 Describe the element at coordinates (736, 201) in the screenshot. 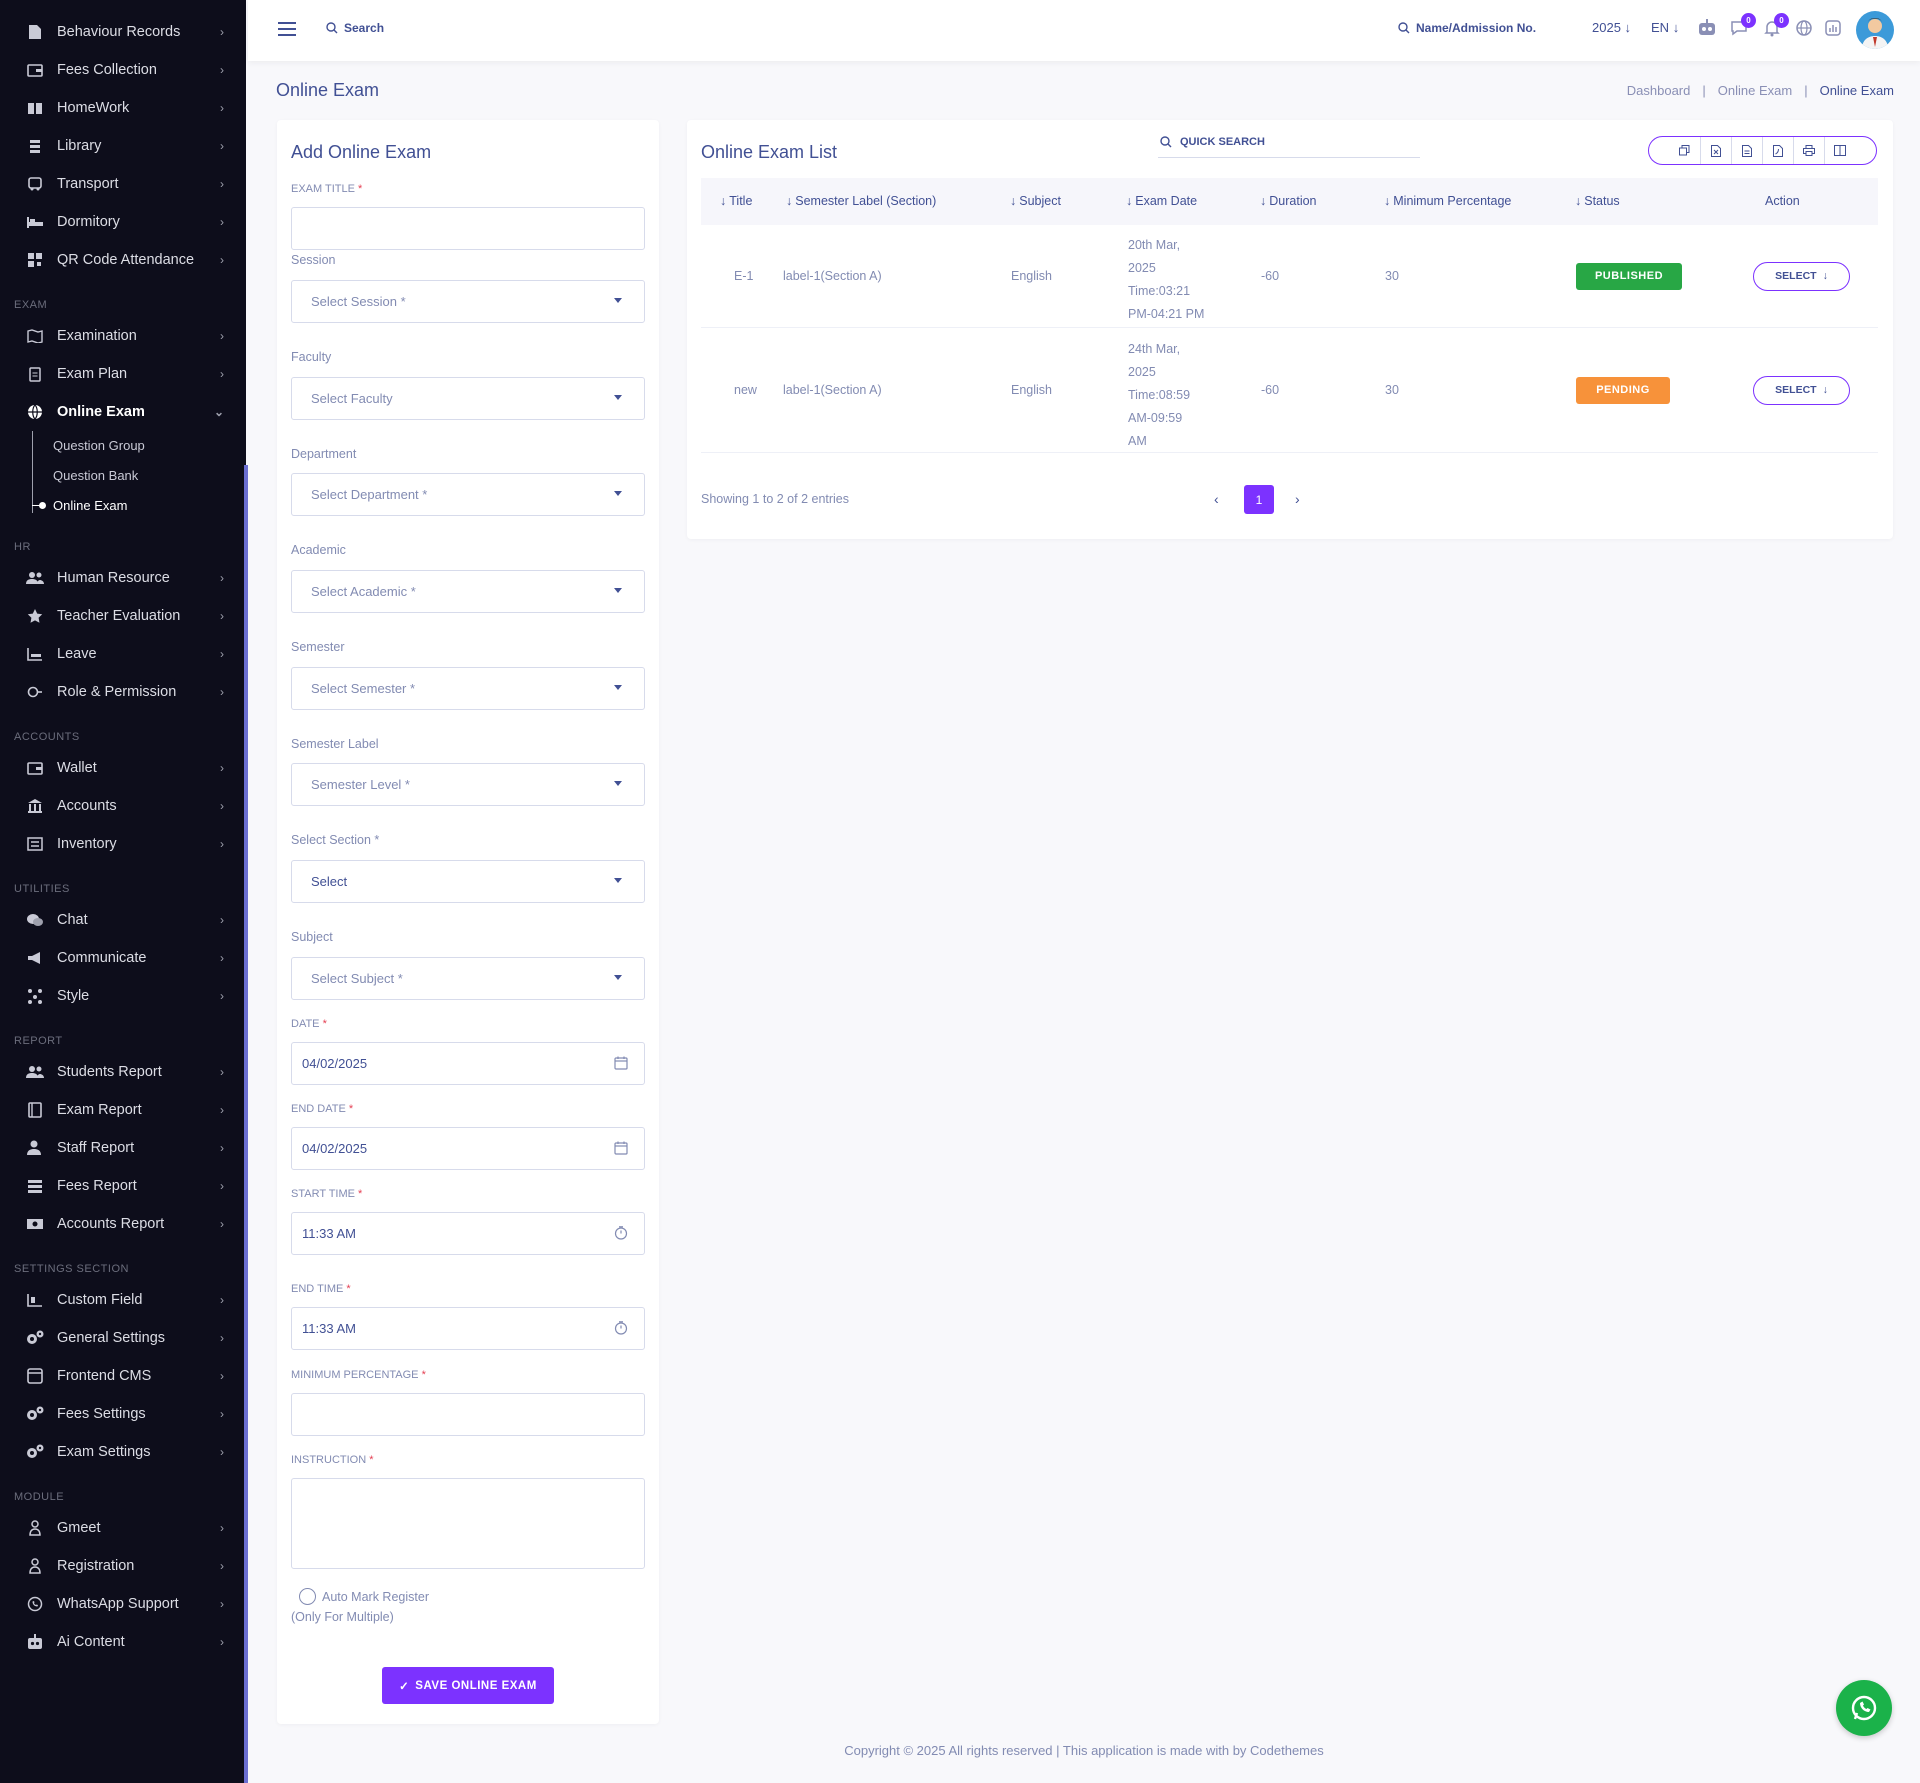

I see `col-title: ↓ Title` at that location.